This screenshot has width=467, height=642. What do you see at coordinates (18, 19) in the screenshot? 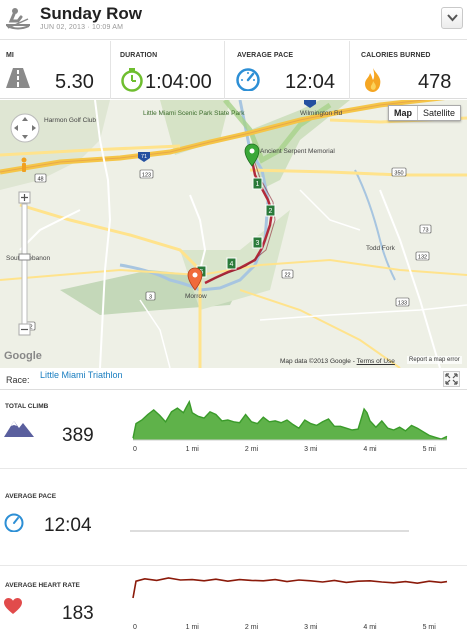
I see `rowing-icon` at bounding box center [18, 19].